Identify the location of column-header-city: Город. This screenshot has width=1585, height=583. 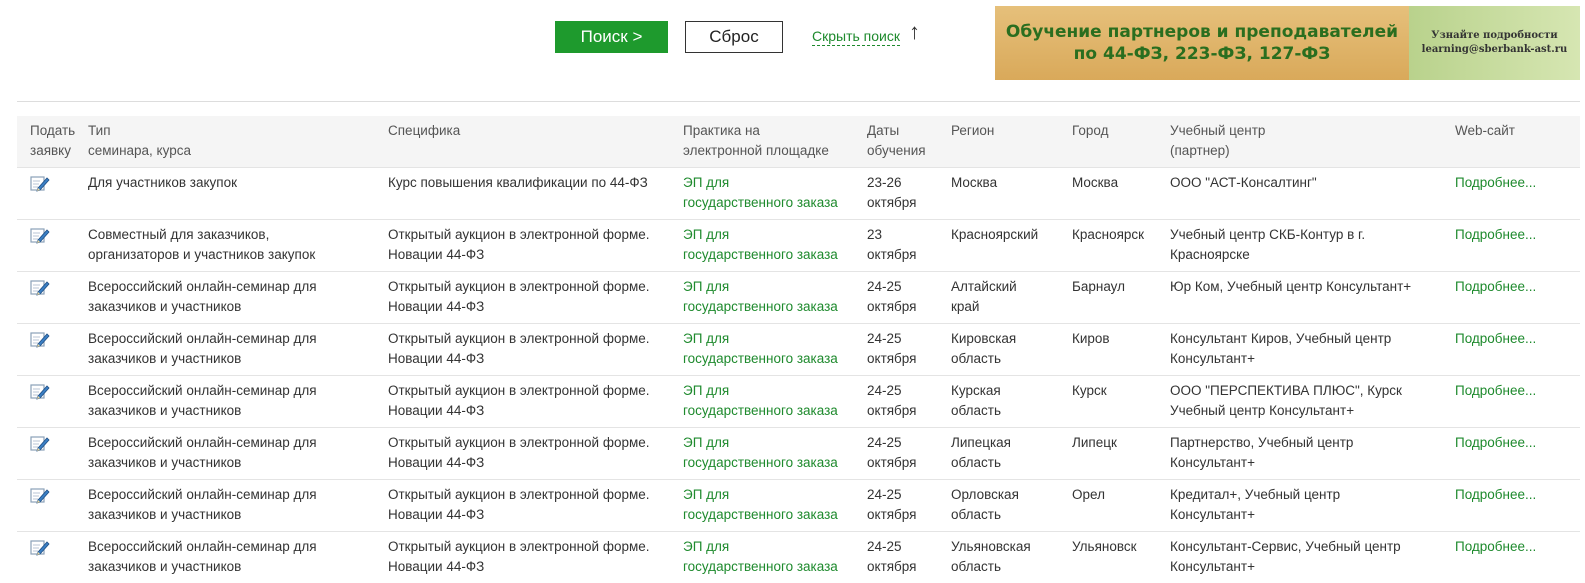
(1121, 142).